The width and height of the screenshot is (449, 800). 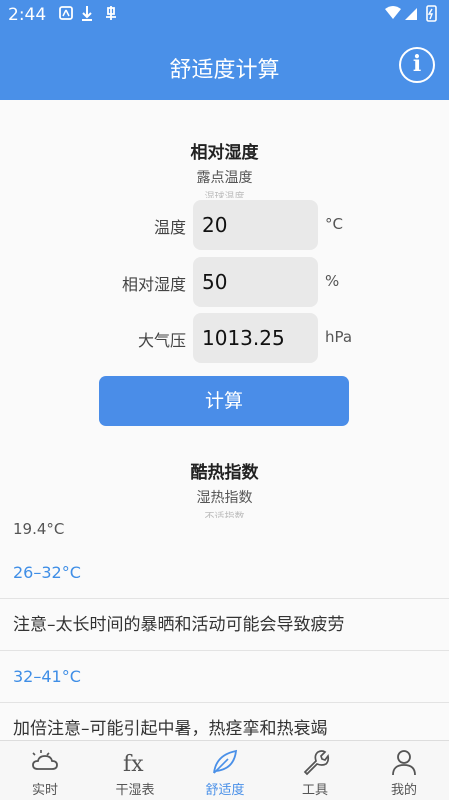 I want to click on status-bar: 2:44, so click(x=224, y=16).